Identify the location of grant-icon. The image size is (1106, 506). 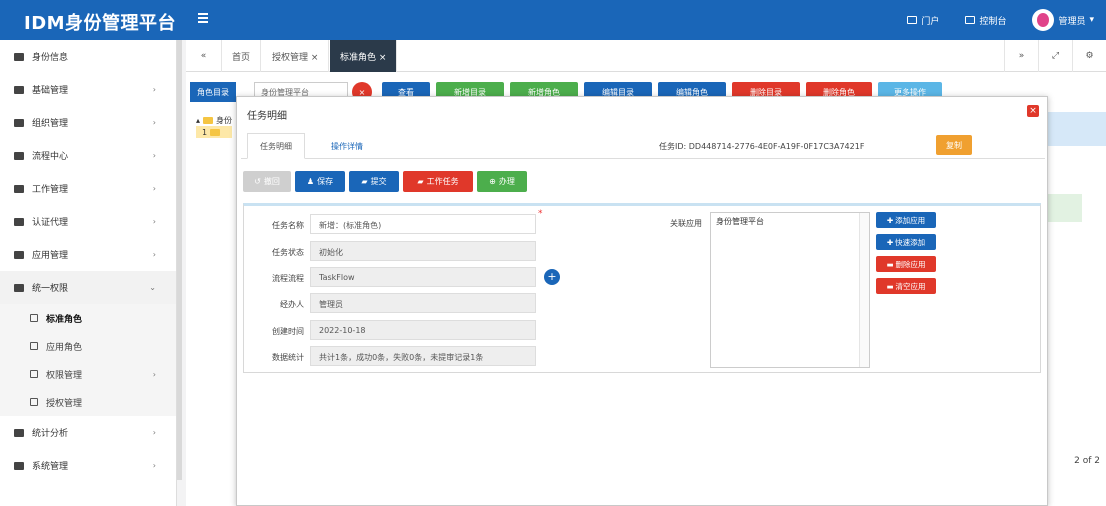
(34, 402).